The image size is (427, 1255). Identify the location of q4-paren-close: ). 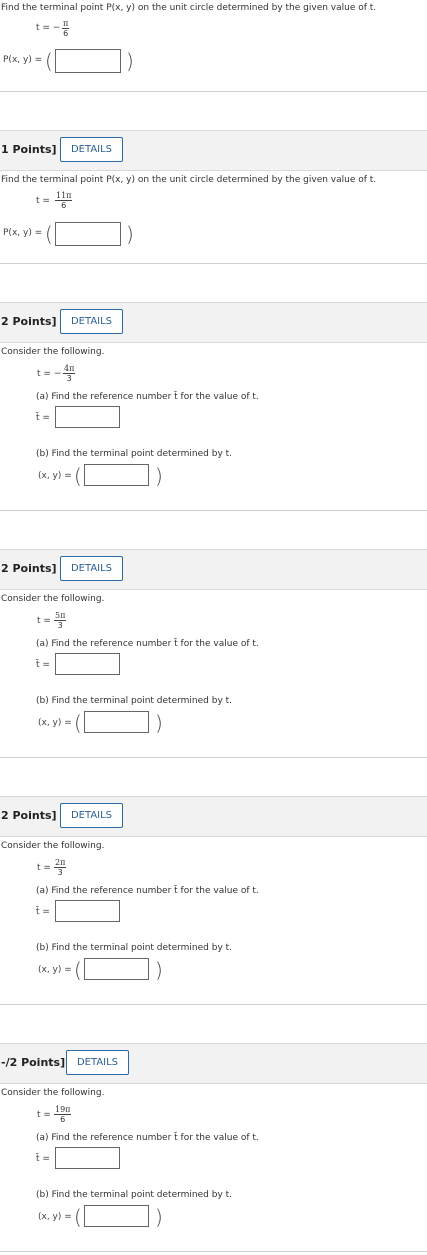
(159, 723).